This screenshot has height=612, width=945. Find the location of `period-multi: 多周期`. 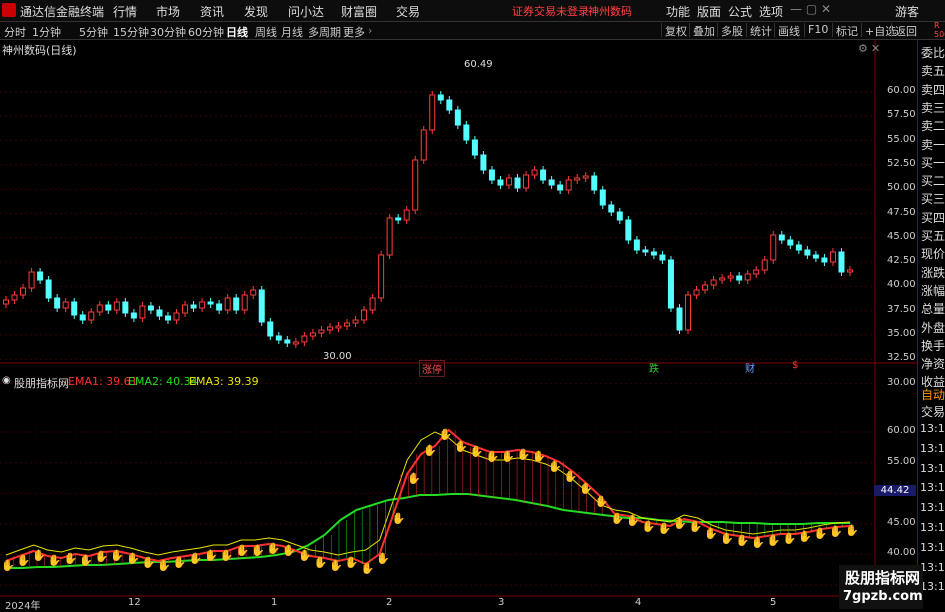

period-multi: 多周期 is located at coordinates (324, 32).